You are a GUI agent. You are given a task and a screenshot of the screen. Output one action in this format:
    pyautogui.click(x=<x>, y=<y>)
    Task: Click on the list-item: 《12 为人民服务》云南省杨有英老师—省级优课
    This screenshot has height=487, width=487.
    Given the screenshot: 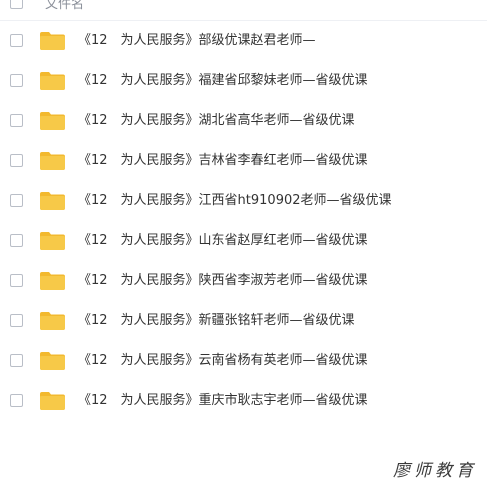 What is the action you would take?
    pyautogui.click(x=243, y=361)
    